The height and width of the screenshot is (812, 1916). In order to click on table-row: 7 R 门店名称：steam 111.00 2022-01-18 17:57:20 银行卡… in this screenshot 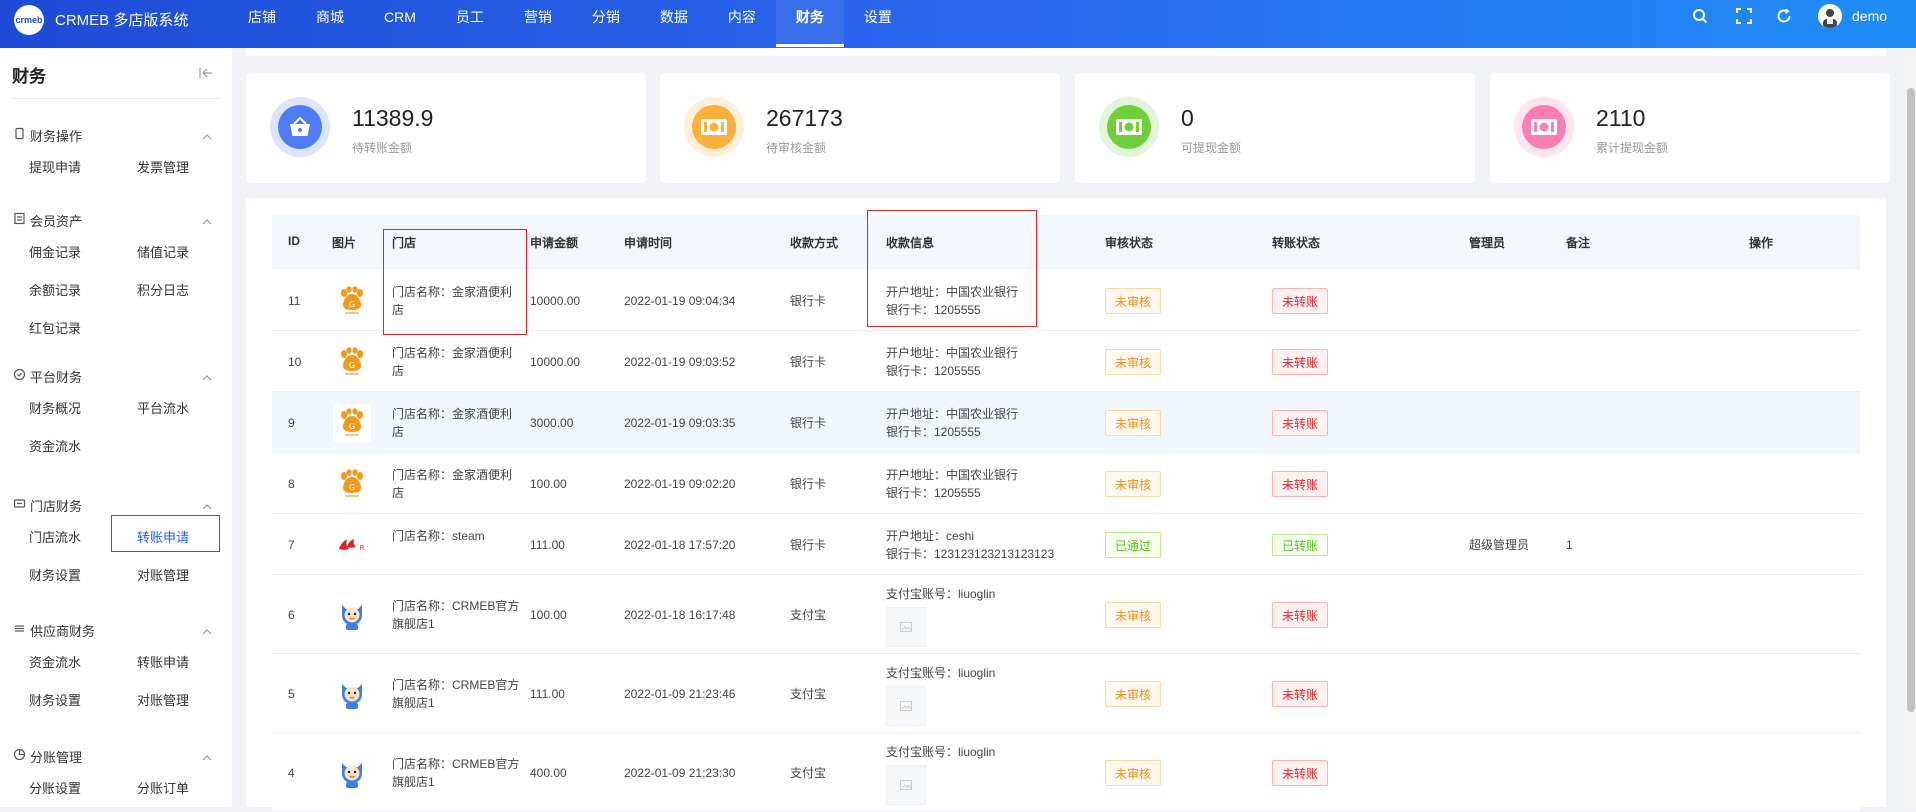, I will do `click(1066, 544)`.